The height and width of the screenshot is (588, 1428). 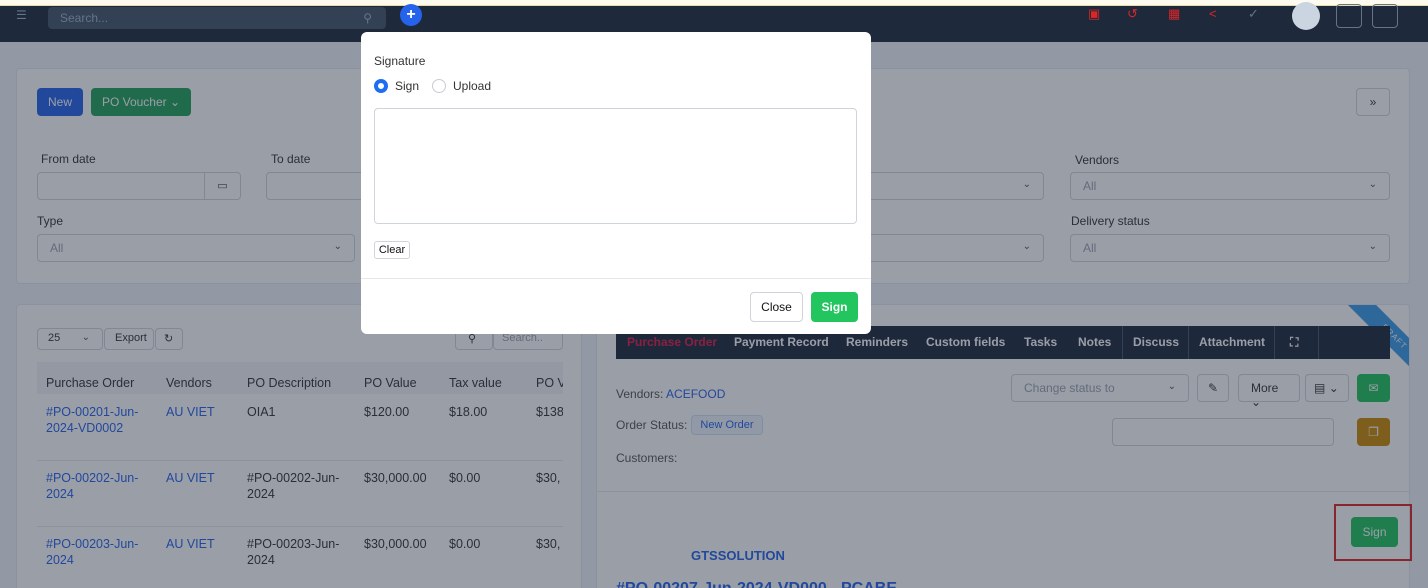 What do you see at coordinates (381, 86) in the screenshot?
I see `sign-radio` at bounding box center [381, 86].